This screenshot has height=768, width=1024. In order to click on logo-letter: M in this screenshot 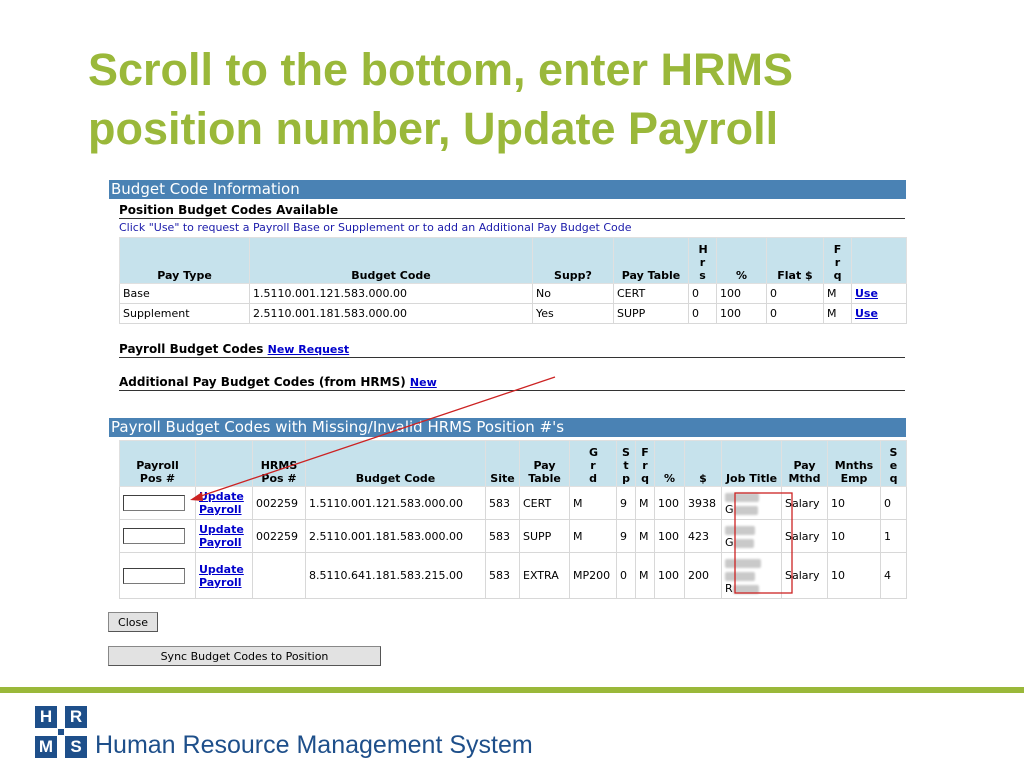, I will do `click(46, 747)`.